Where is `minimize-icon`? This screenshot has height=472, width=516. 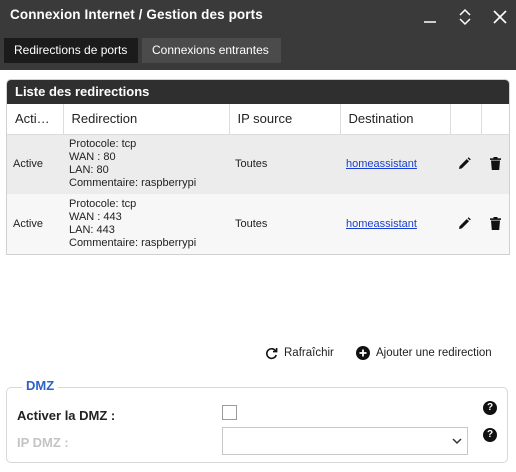
minimize-icon is located at coordinates (430, 22).